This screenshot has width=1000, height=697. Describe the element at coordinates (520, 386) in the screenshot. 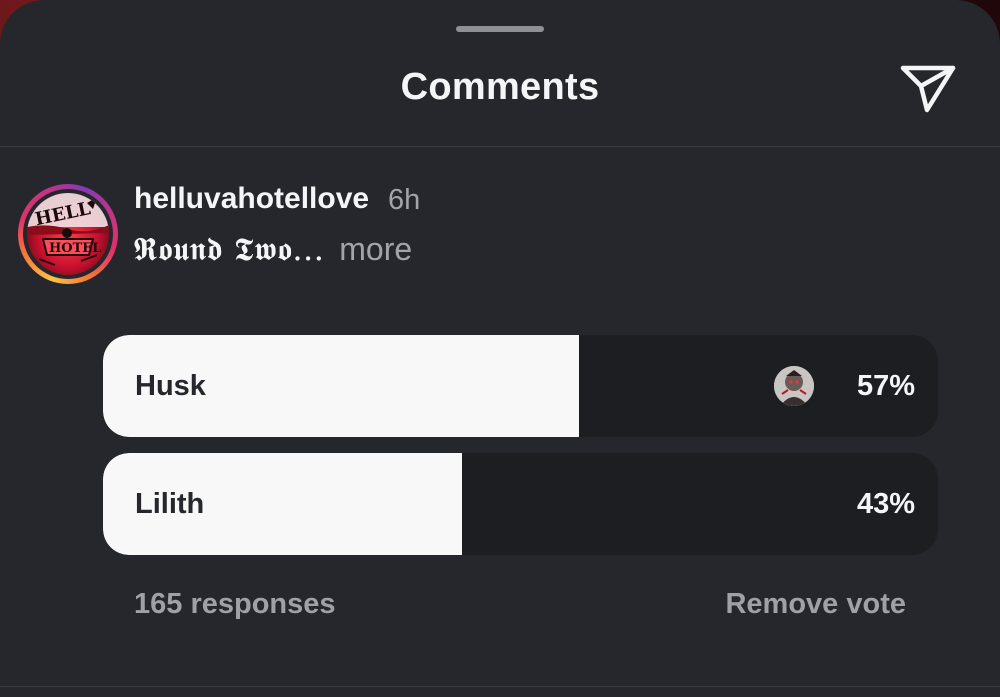

I see `poll-option-husk: Husk 57%` at that location.